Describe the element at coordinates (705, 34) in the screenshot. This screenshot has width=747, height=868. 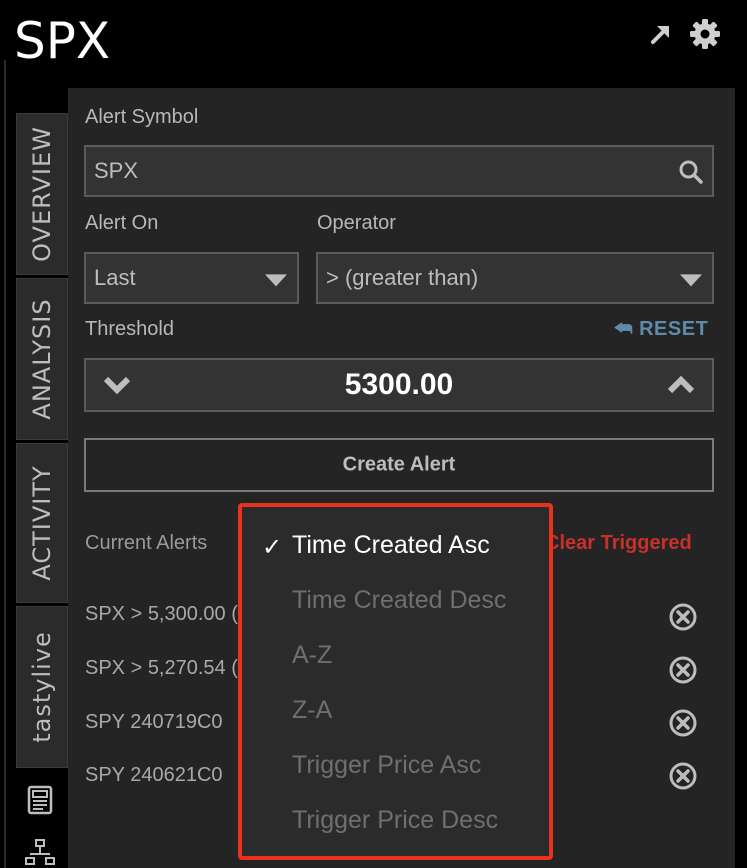
I see `gear-icon` at that location.